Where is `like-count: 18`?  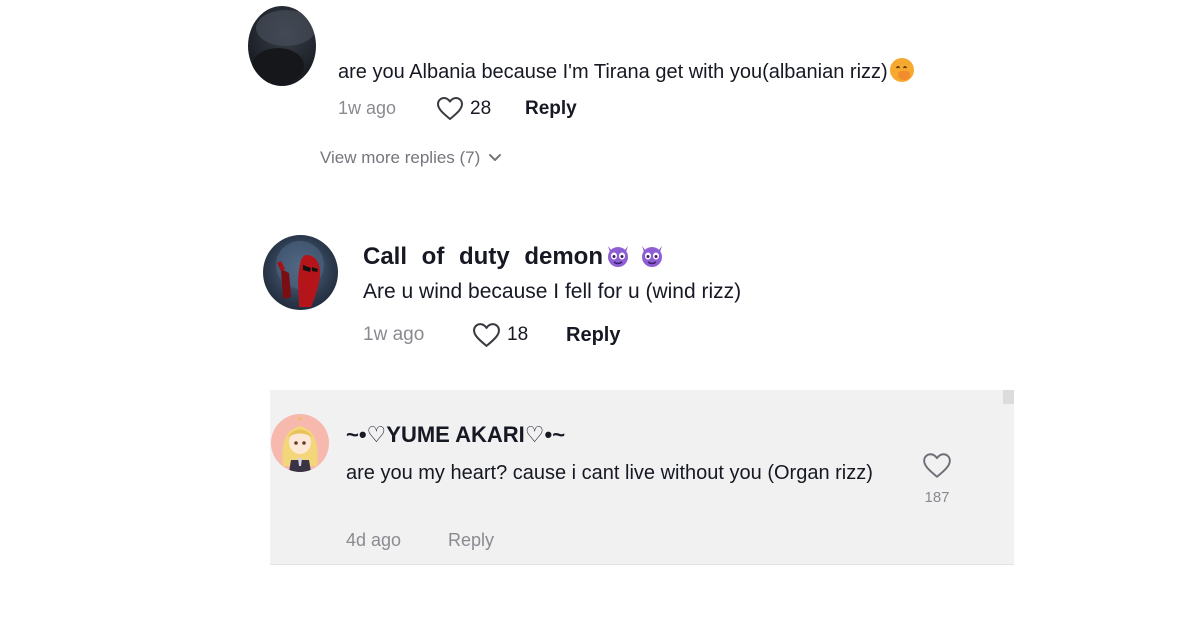
like-count: 18 is located at coordinates (518, 334).